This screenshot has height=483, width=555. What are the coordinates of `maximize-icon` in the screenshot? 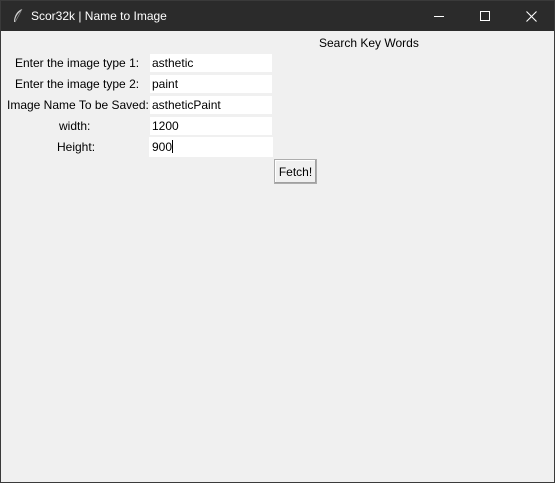 It's located at (485, 16).